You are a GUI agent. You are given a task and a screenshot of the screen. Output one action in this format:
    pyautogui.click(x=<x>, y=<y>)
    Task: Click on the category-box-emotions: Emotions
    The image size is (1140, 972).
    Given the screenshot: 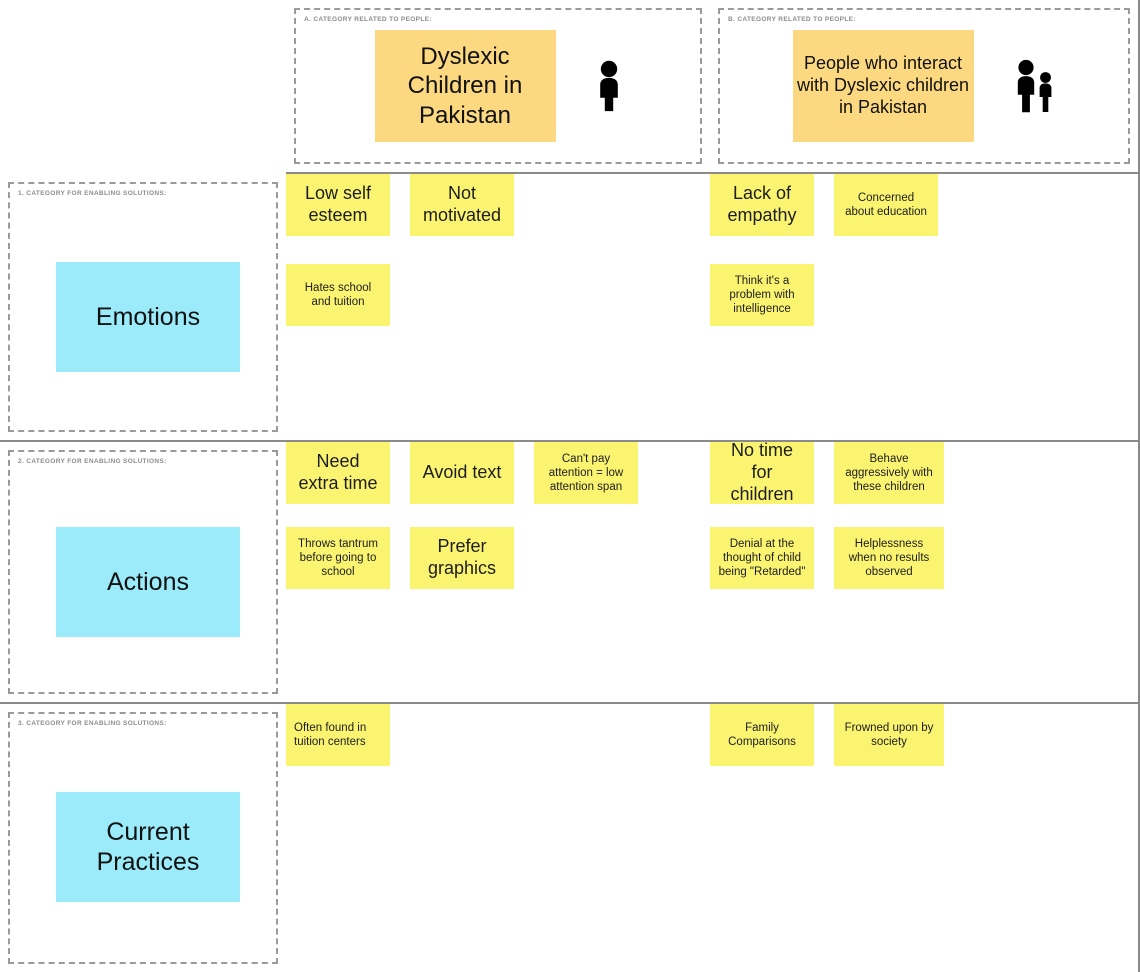 What is the action you would take?
    pyautogui.click(x=148, y=317)
    